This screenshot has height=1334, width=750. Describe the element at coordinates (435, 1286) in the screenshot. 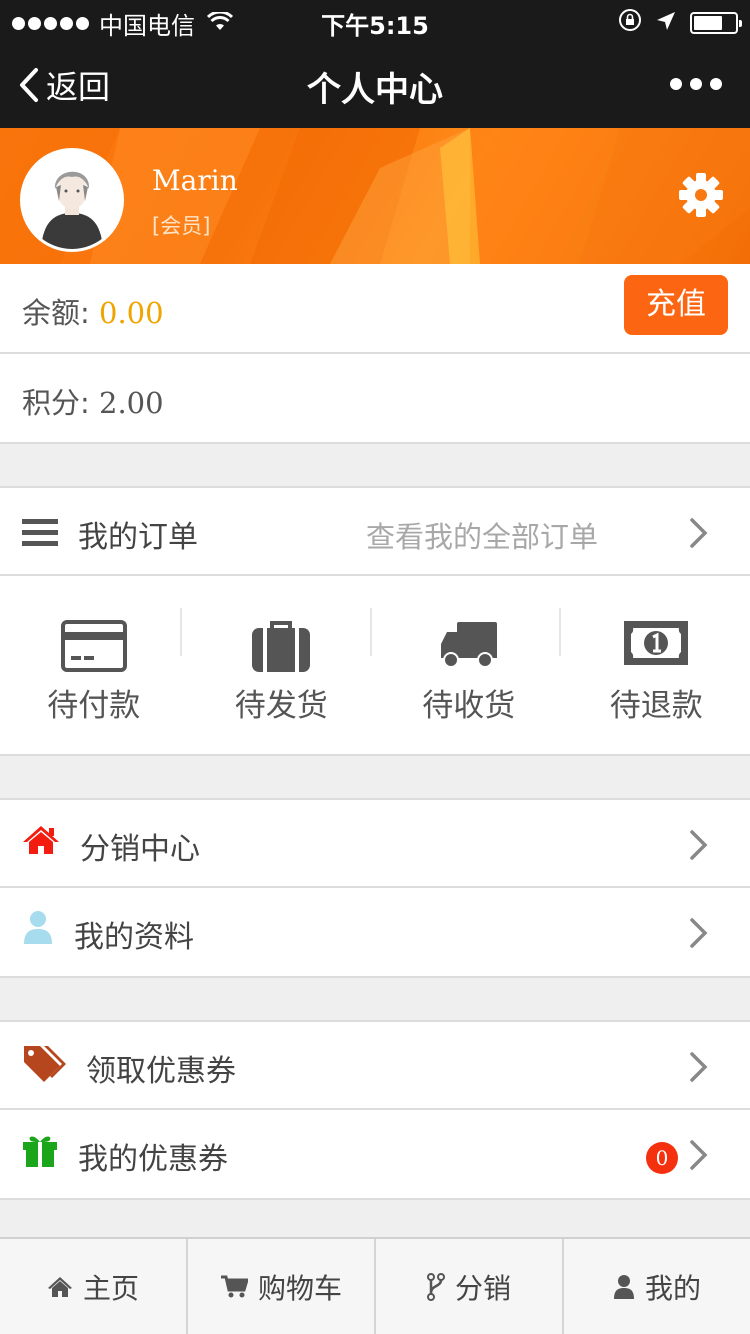

I see `branch-icon` at that location.